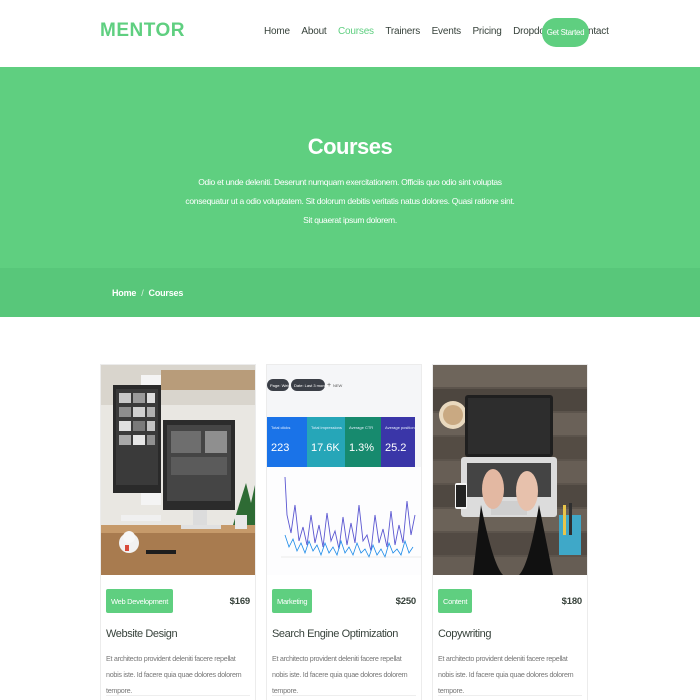 The width and height of the screenshot is (700, 700). What do you see at coordinates (240, 601) in the screenshot?
I see `course-price: $169` at bounding box center [240, 601].